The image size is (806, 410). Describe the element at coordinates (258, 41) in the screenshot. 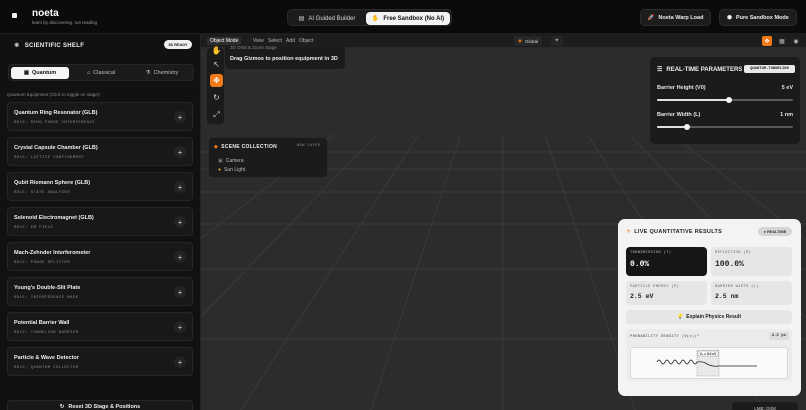

I see `view-menu: View` at that location.